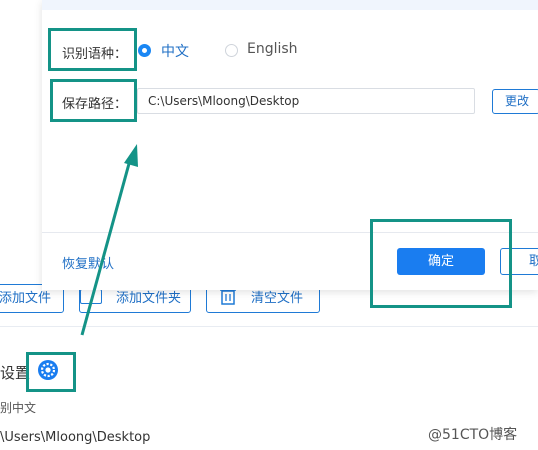 The width and height of the screenshot is (538, 450). Describe the element at coordinates (109, 240) in the screenshot. I see `annotation-arrow-icon` at that location.